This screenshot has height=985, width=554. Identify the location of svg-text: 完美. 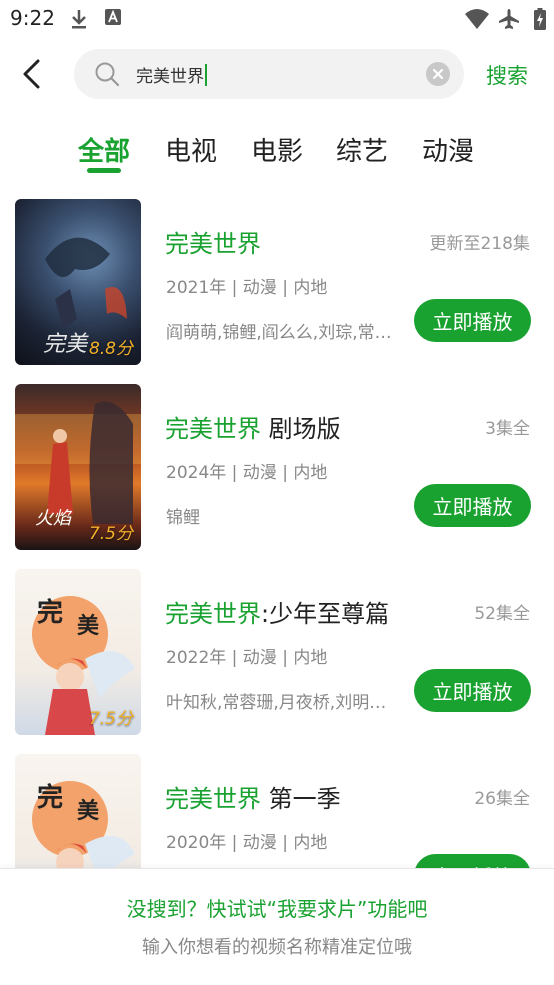
(66, 344).